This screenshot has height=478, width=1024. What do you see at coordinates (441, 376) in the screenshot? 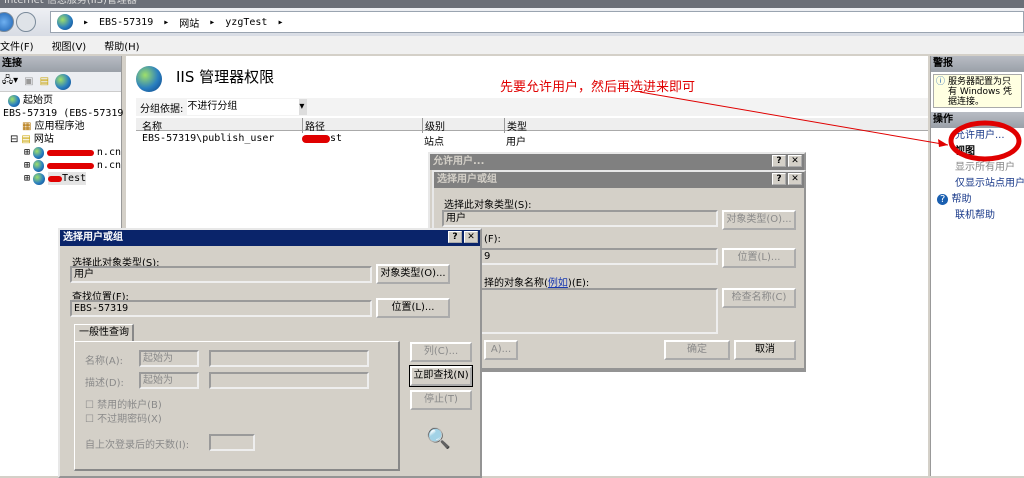
I see `find-now-button: 立即查找(N)` at bounding box center [441, 376].